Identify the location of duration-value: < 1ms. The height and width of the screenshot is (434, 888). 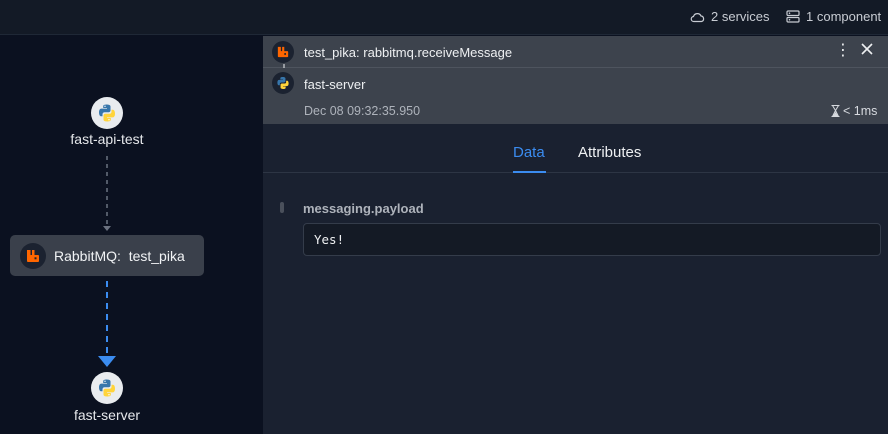
(860, 111).